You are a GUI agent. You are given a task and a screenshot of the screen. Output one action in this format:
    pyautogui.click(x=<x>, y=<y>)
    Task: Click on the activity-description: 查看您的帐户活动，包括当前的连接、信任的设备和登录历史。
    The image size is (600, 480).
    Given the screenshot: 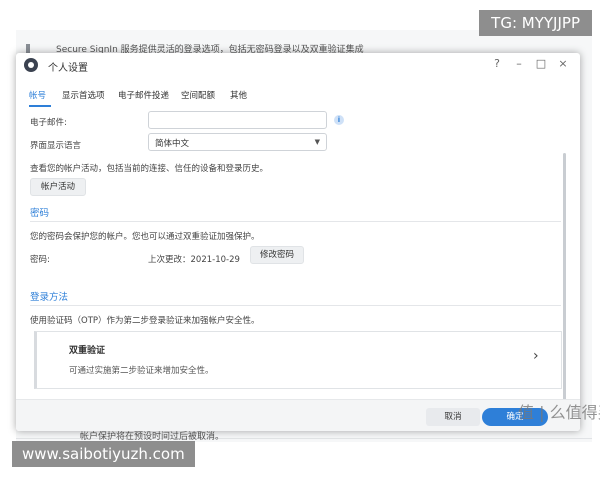 What is the action you would take?
    pyautogui.click(x=149, y=169)
    